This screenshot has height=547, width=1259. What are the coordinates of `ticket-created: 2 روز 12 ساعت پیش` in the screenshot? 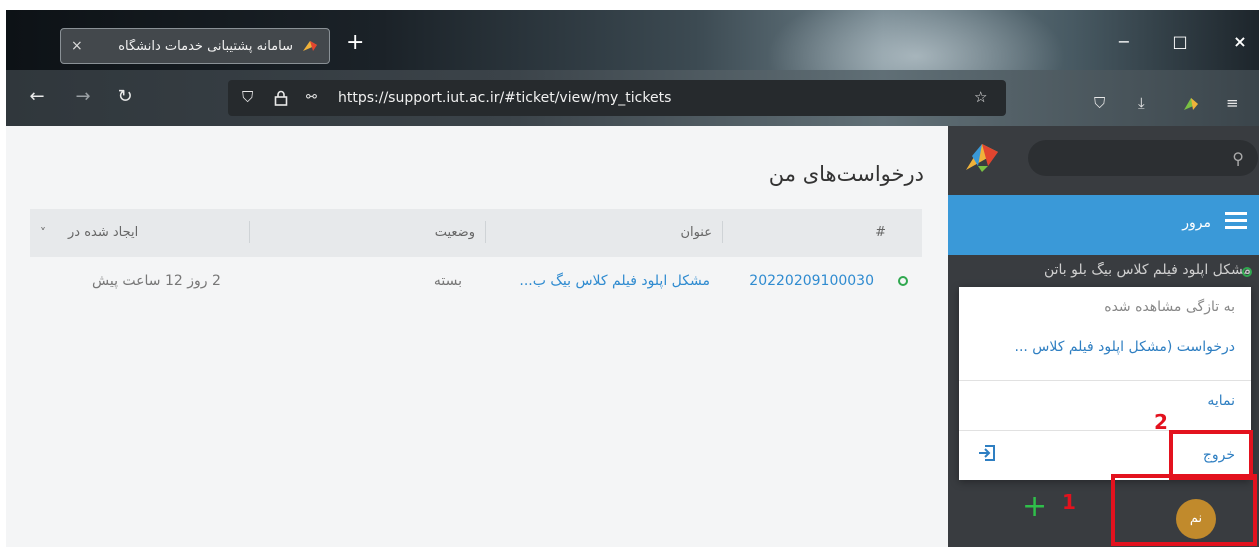 It's located at (156, 281).